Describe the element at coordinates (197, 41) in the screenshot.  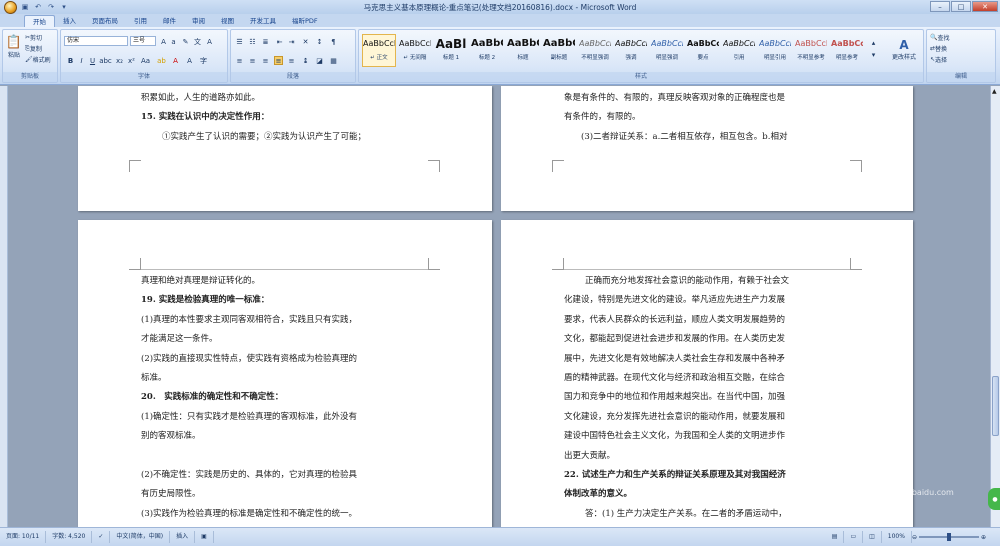
I see `phonetic-guide-icon: 文` at that location.